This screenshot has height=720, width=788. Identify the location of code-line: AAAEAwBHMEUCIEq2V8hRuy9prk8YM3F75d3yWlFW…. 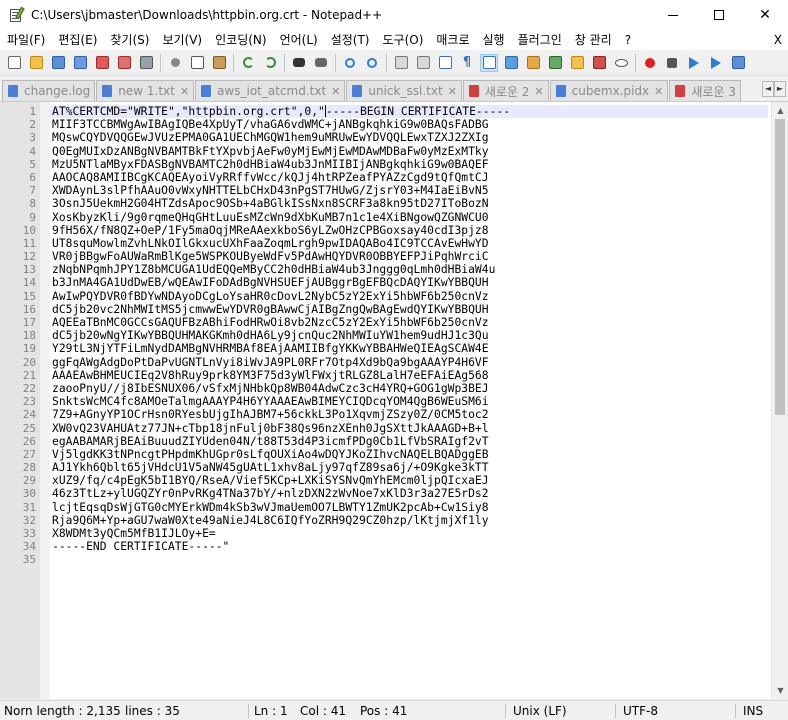
(410, 375).